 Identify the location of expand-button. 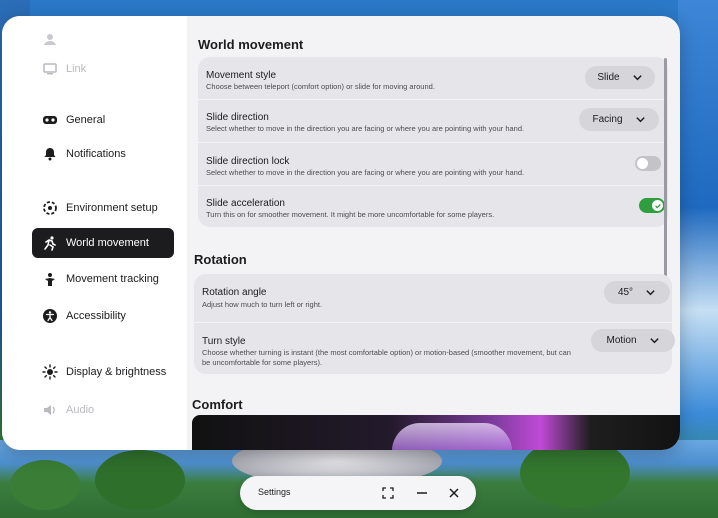
(388, 493).